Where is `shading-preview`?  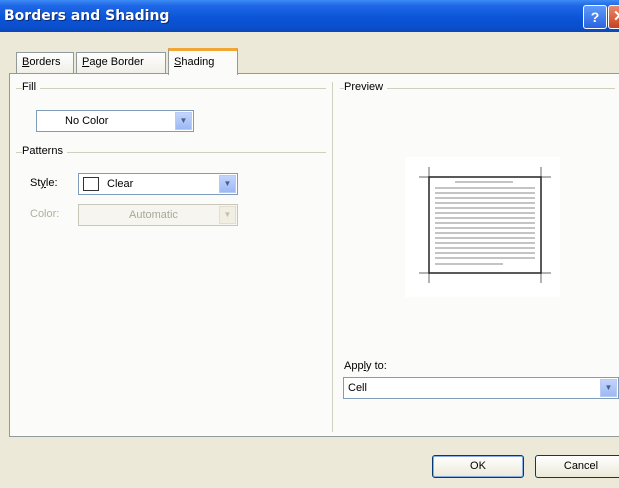 shading-preview is located at coordinates (482, 227).